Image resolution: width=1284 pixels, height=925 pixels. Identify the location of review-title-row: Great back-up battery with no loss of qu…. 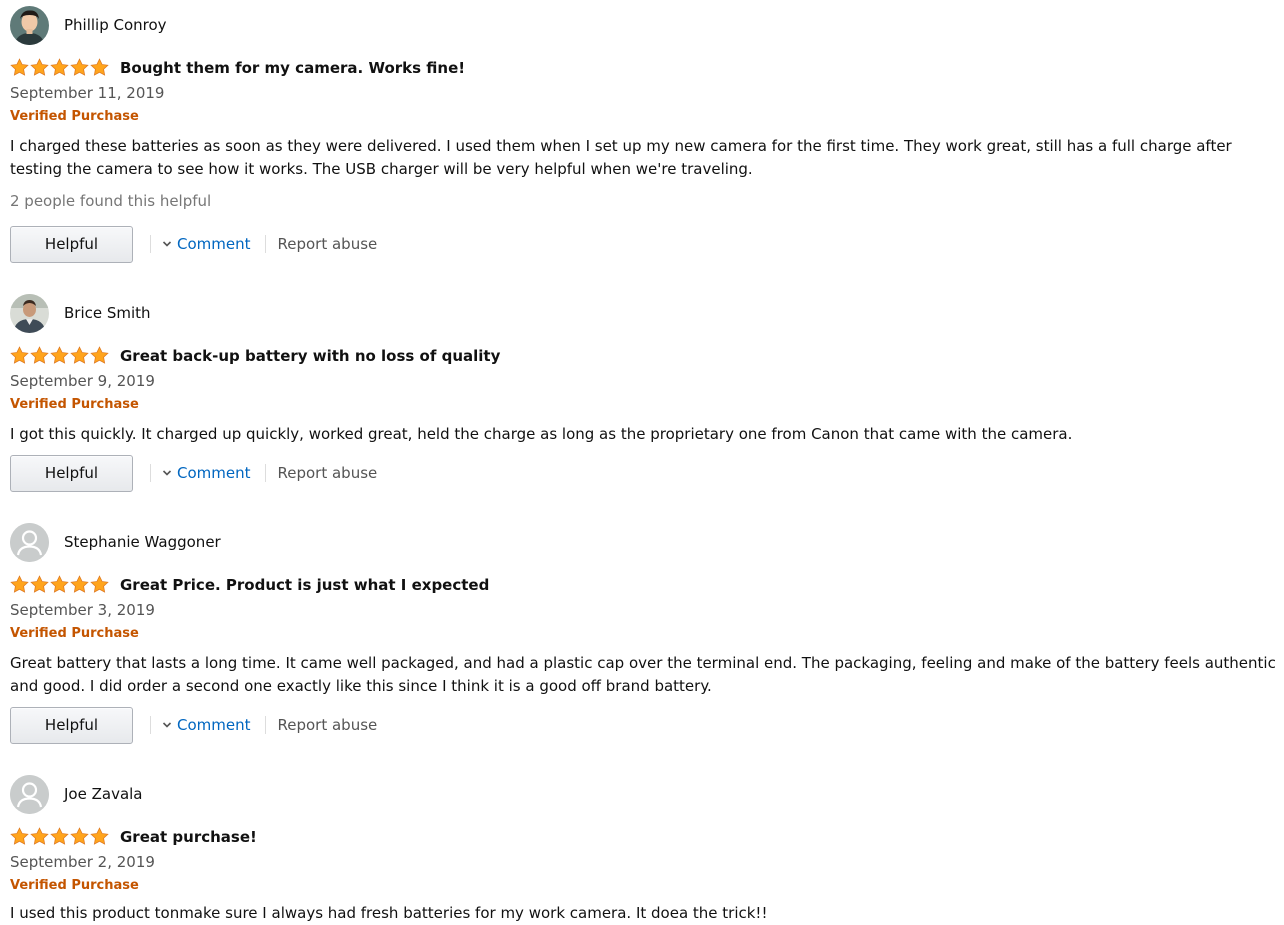
(255, 356).